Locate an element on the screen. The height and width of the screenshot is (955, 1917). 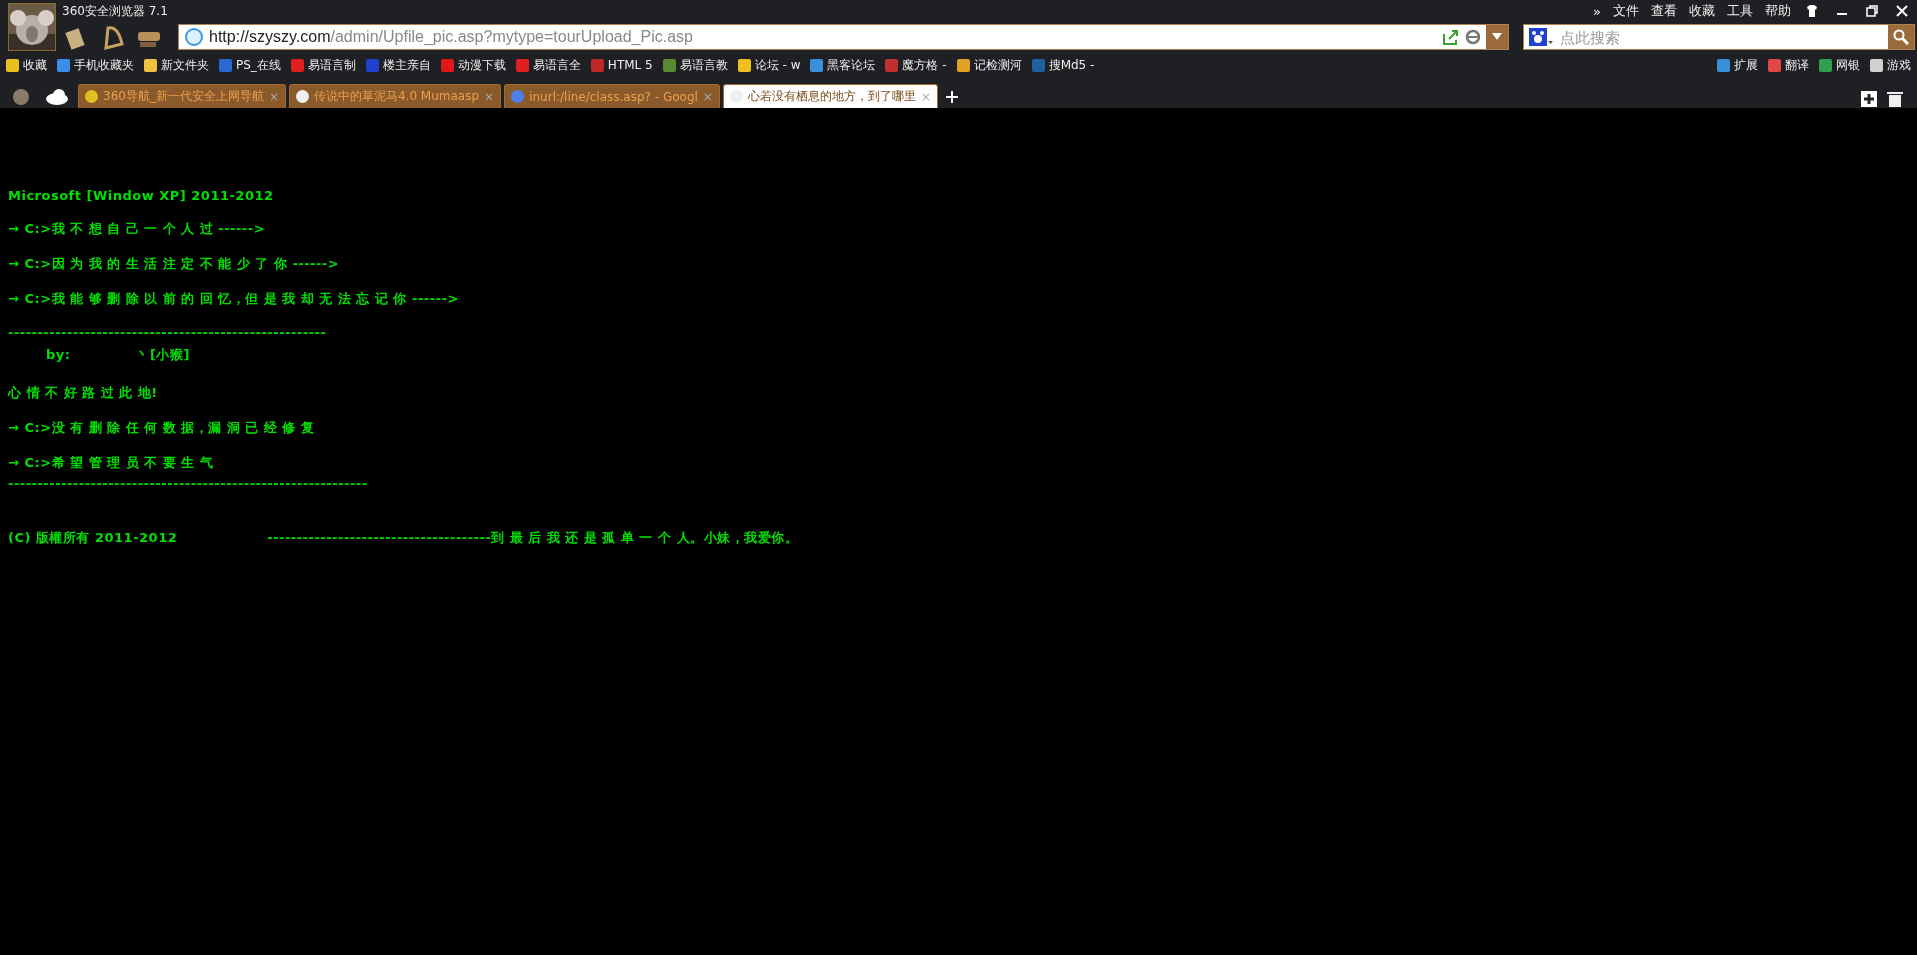
search-field: 点此搜索 is located at coordinates (1723, 37).